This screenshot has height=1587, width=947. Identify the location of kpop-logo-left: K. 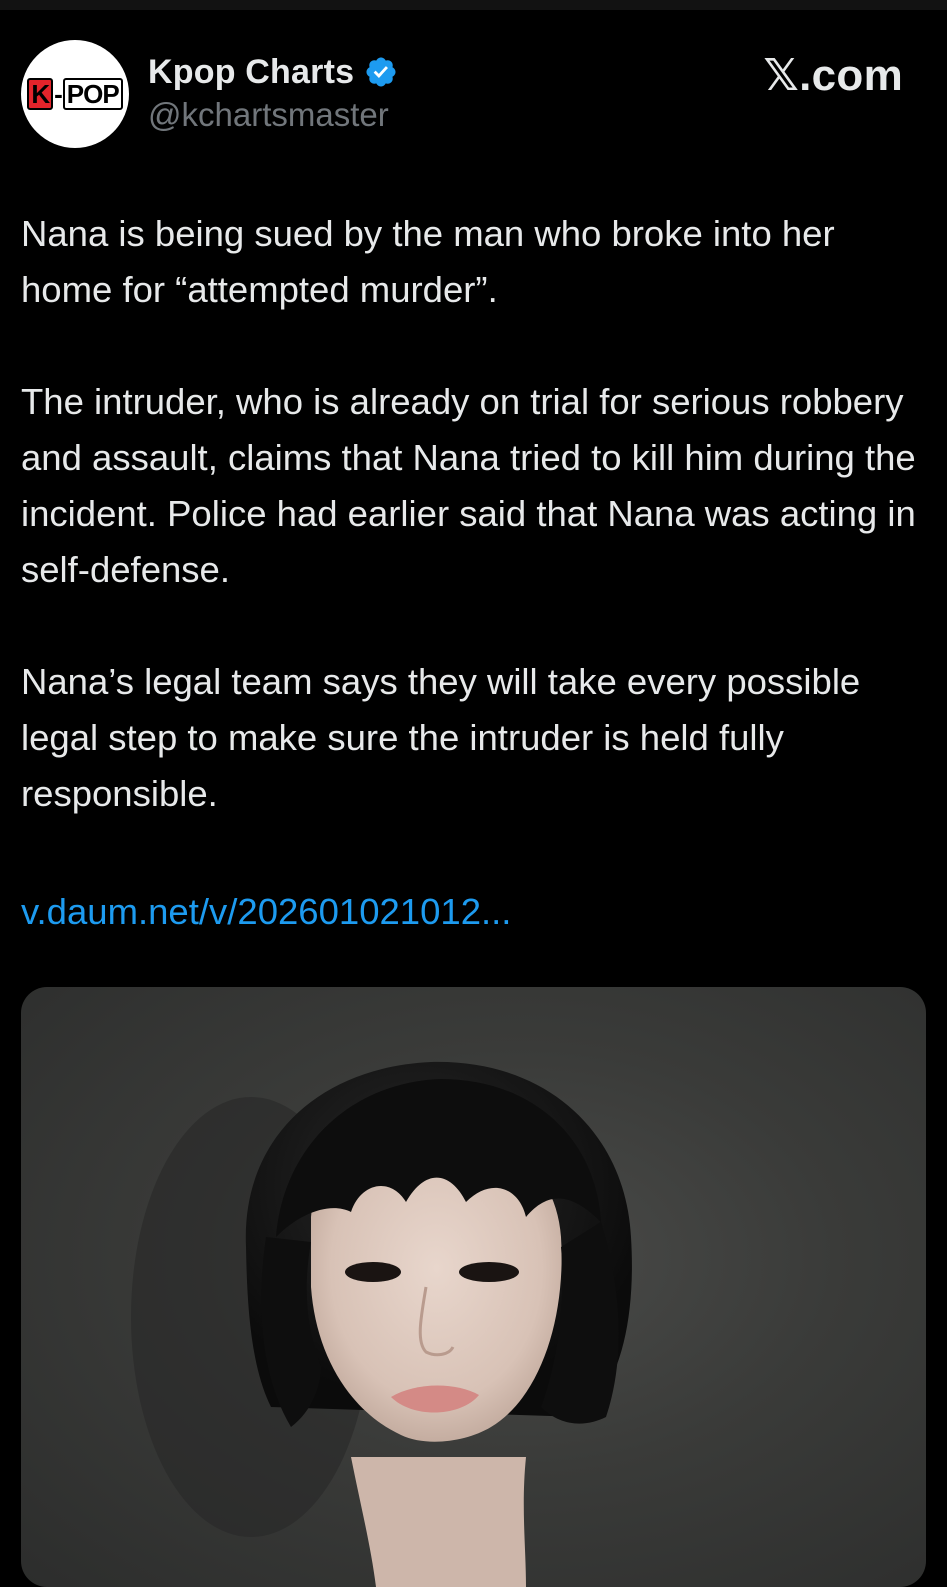
(40, 94).